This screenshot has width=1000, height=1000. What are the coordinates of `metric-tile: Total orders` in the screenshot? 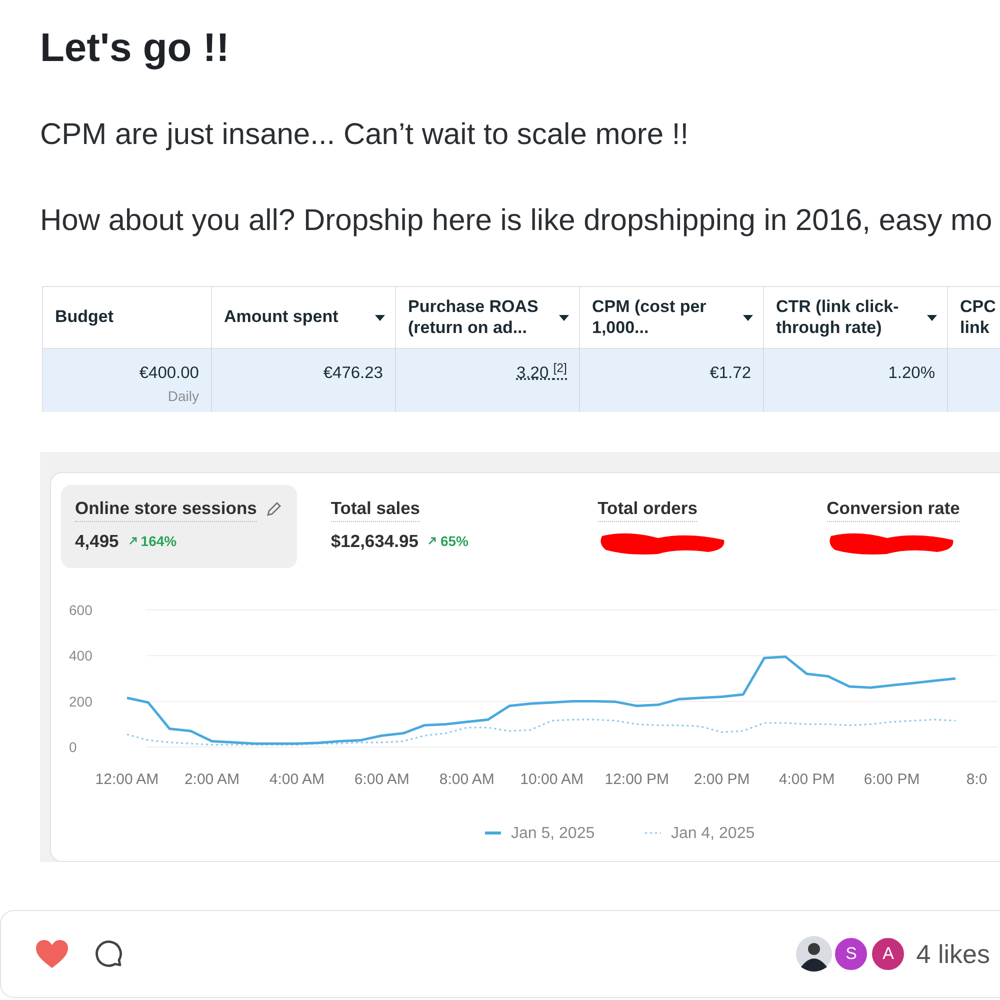 It's located at (662, 526).